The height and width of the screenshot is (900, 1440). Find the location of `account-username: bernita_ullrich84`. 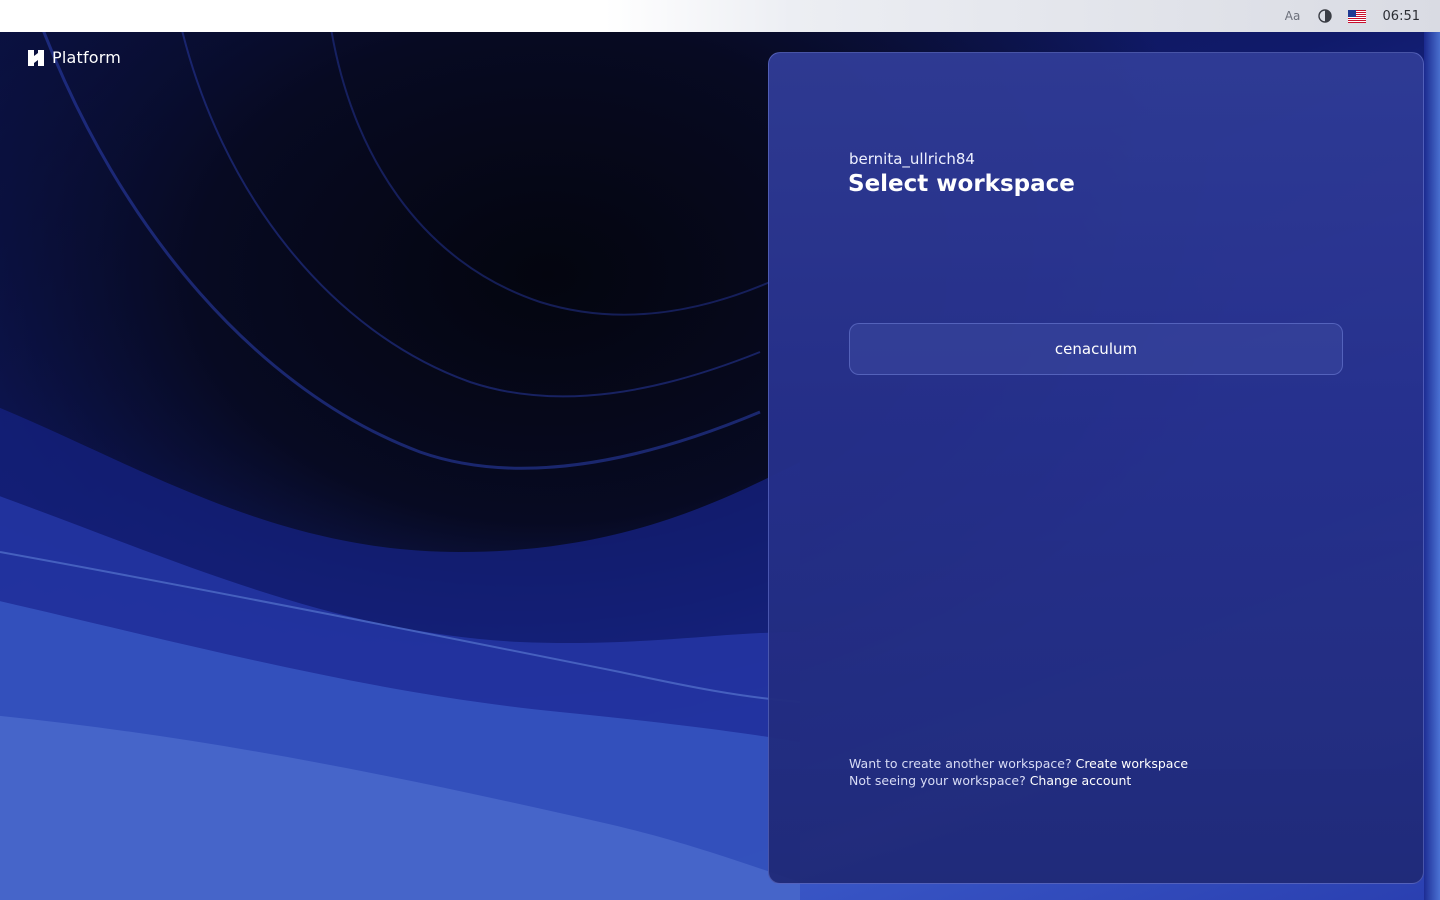

account-username: bernita_ullrich84 is located at coordinates (912, 159).